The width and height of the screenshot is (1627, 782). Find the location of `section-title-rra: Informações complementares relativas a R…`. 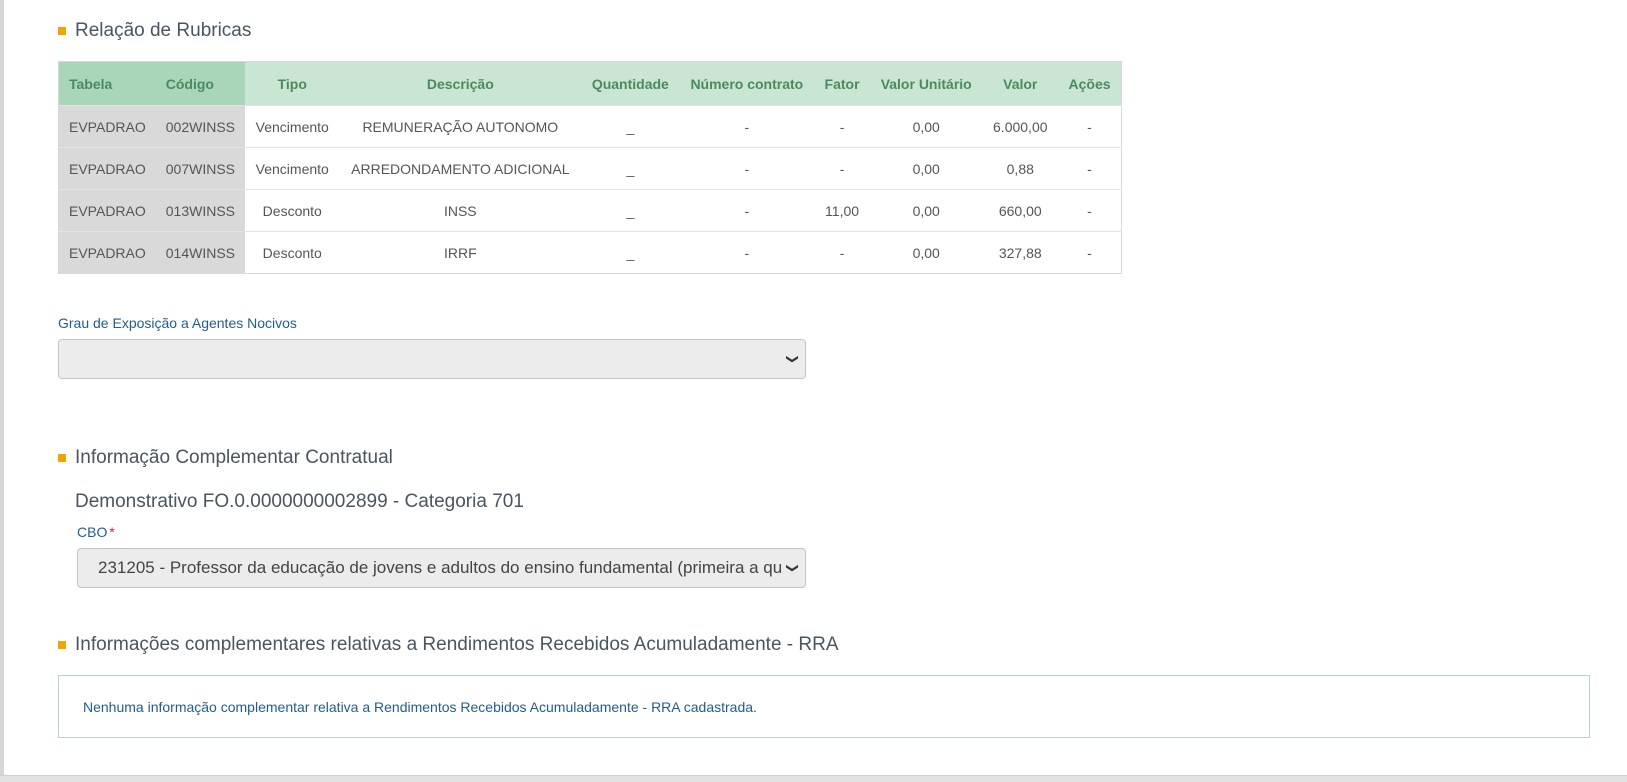

section-title-rra: Informações complementares relativas a R… is located at coordinates (448, 645).